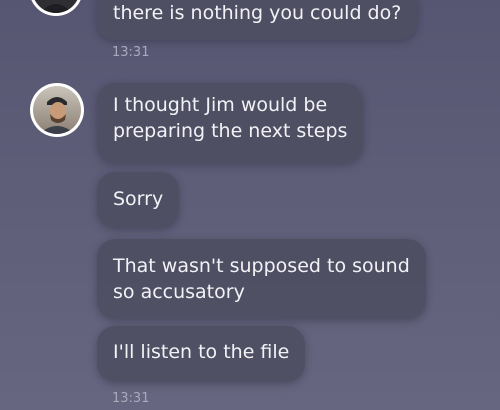 The width and height of the screenshot is (500, 410). Describe the element at coordinates (220, 105) in the screenshot. I see `message-text-line: I thought Jim would be` at that location.